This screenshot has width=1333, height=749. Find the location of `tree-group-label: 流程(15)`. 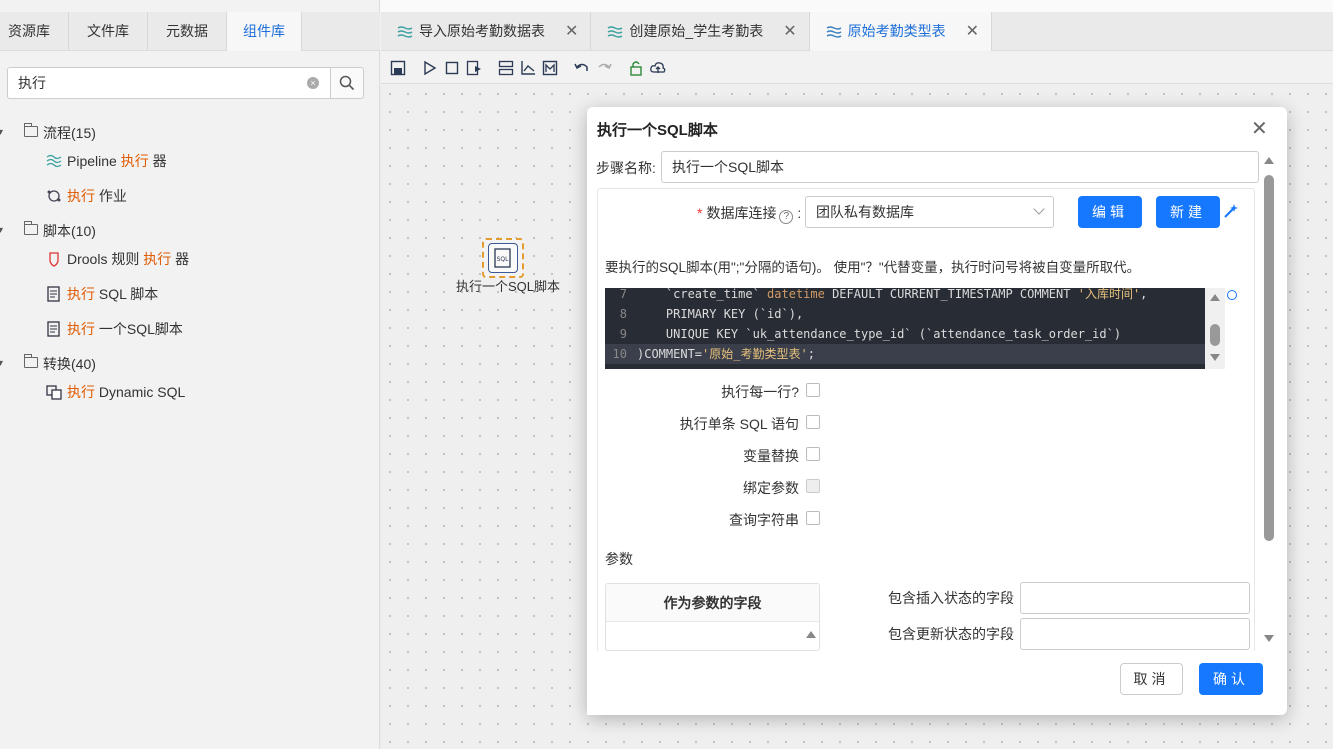

tree-group-label: 流程(15) is located at coordinates (69, 133).